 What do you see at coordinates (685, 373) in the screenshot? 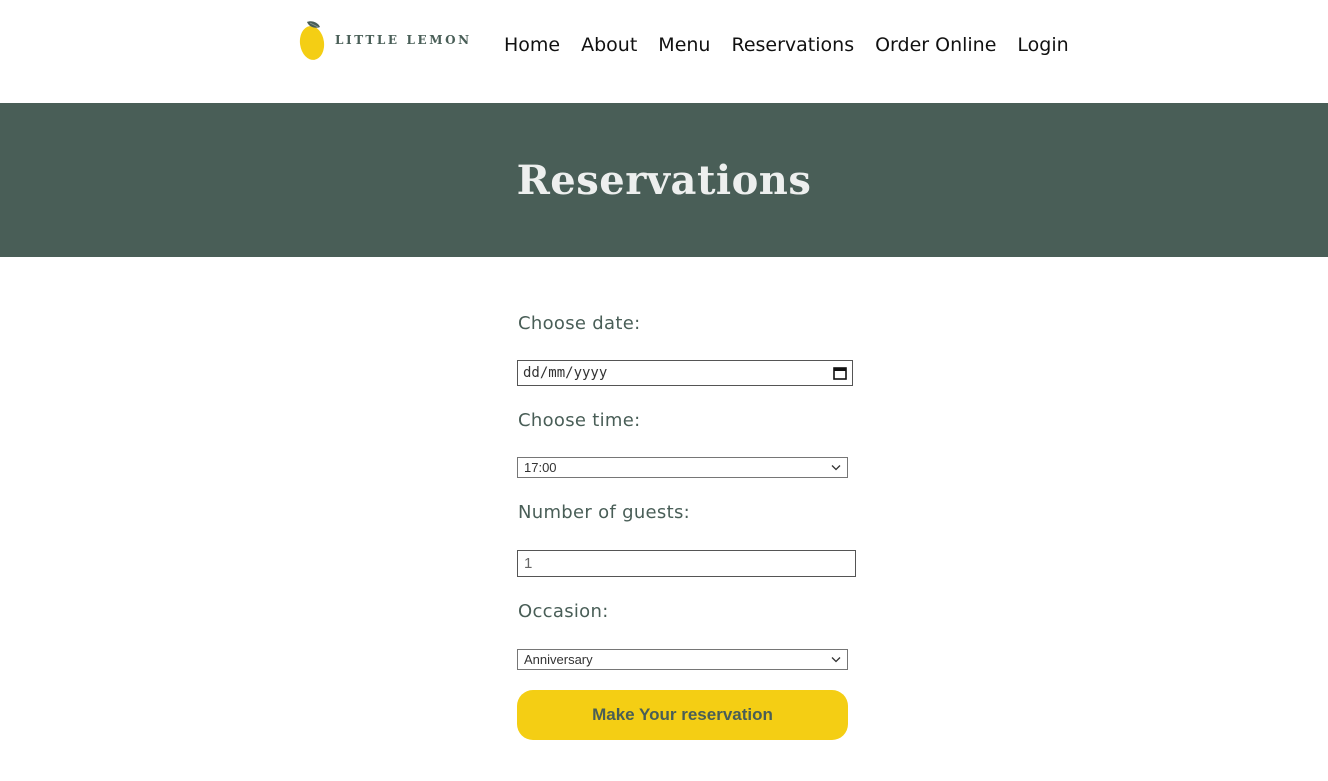
I see `date-field: dd/mm/yyyy` at bounding box center [685, 373].